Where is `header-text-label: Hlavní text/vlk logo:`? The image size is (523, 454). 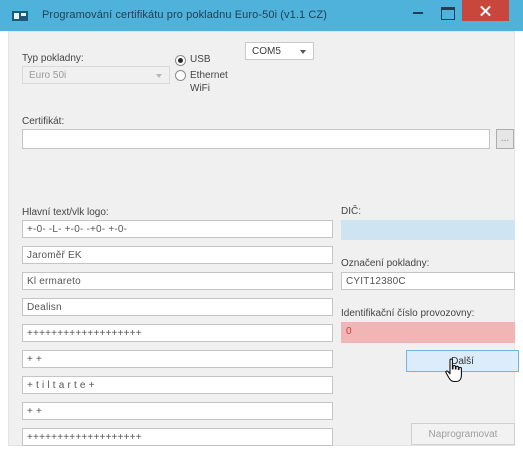 header-text-label: Hlavní text/vlk logo: is located at coordinates (65, 212).